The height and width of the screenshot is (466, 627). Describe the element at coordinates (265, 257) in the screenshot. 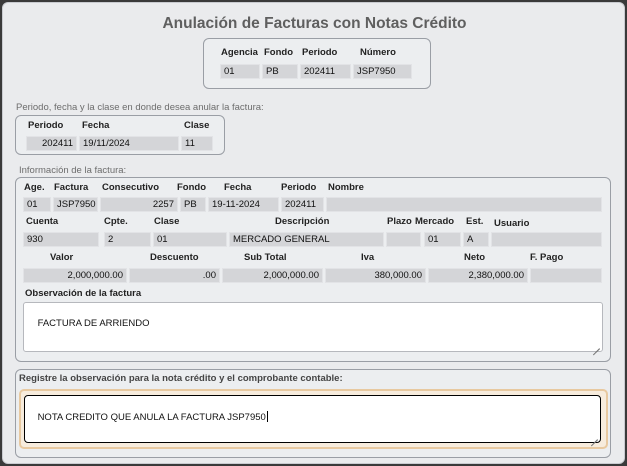

I see `inv-header-subtotal: Sub Total` at that location.